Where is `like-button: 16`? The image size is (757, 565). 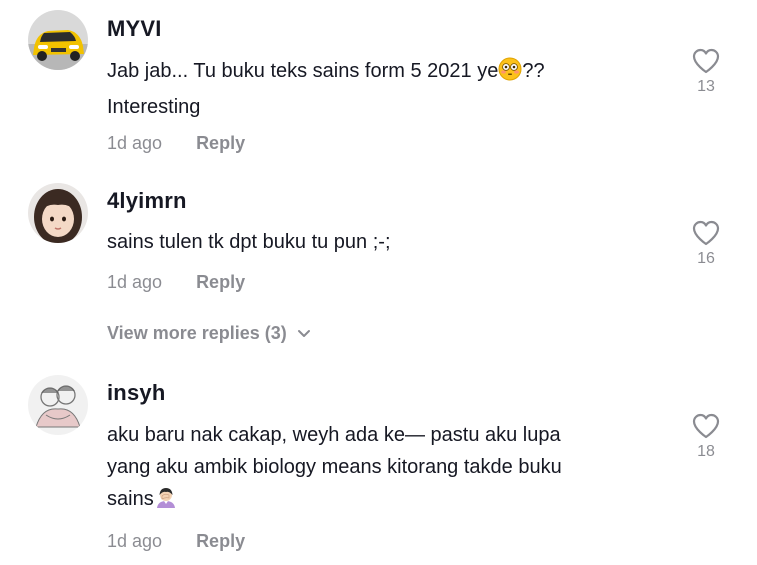
like-button: 16 is located at coordinates (706, 244).